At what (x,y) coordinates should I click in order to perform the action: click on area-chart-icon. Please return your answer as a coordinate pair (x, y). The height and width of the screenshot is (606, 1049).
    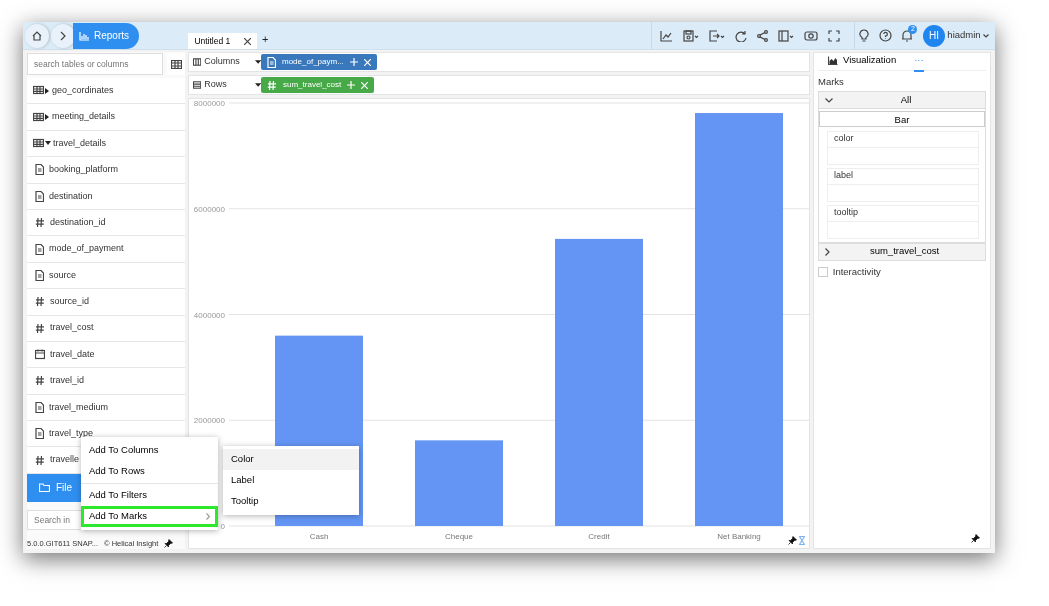
    Looking at the image, I should click on (833, 60).